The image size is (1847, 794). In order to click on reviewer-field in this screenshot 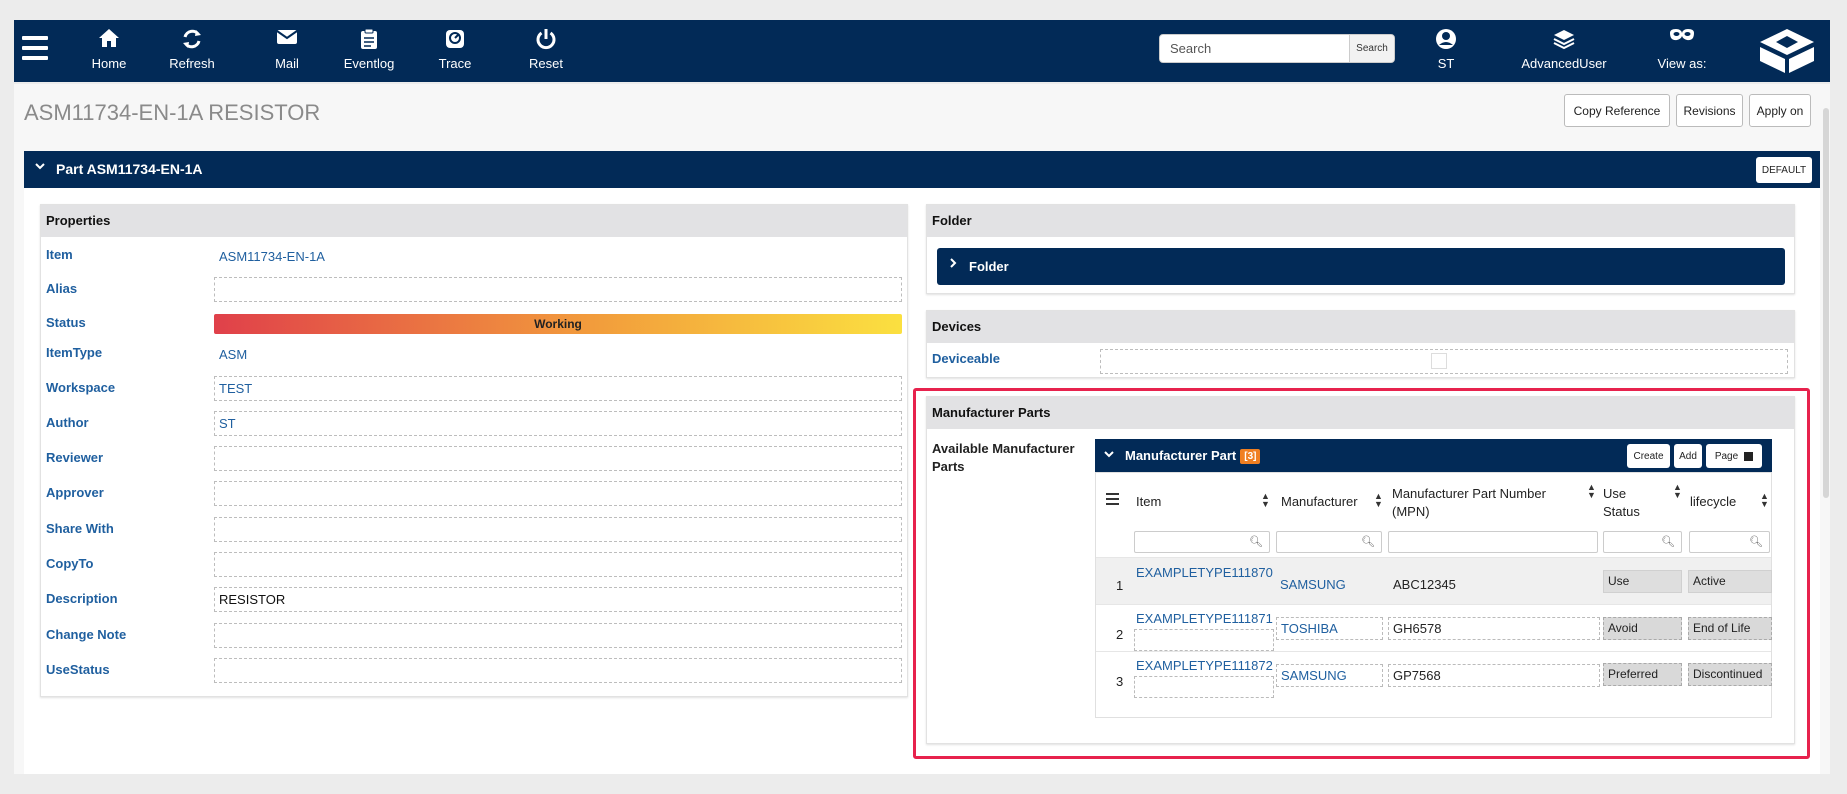, I will do `click(558, 458)`.